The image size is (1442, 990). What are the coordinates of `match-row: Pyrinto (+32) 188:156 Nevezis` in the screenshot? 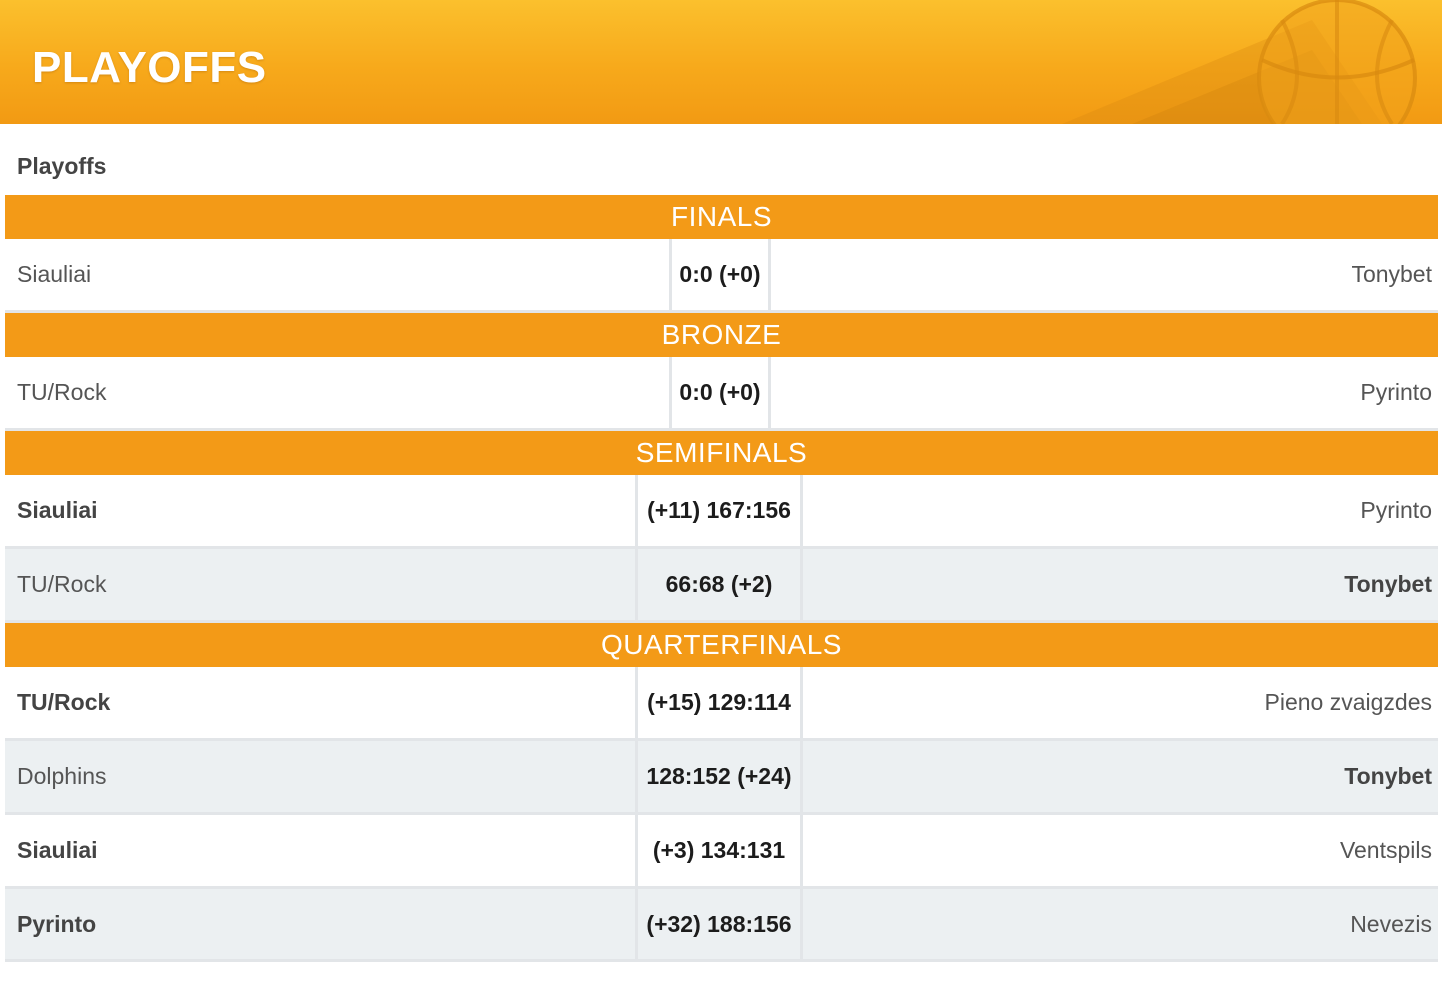 It's located at (721, 925).